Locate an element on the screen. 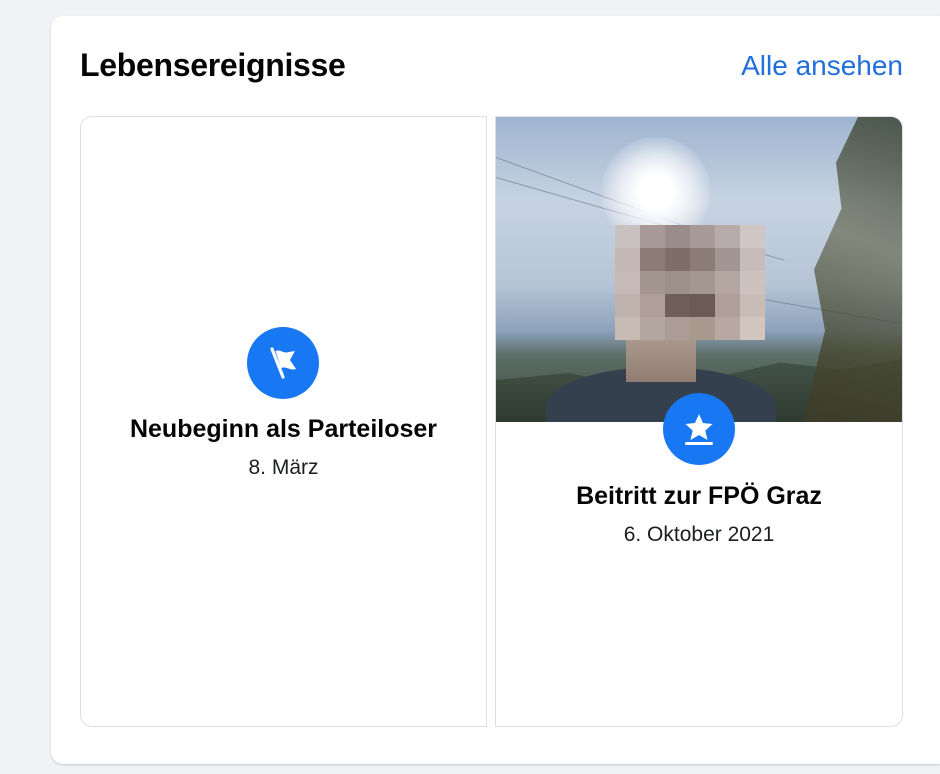 Image resolution: width=940 pixels, height=774 pixels. event-title: Neubeginn als Parteiloser is located at coordinates (283, 429).